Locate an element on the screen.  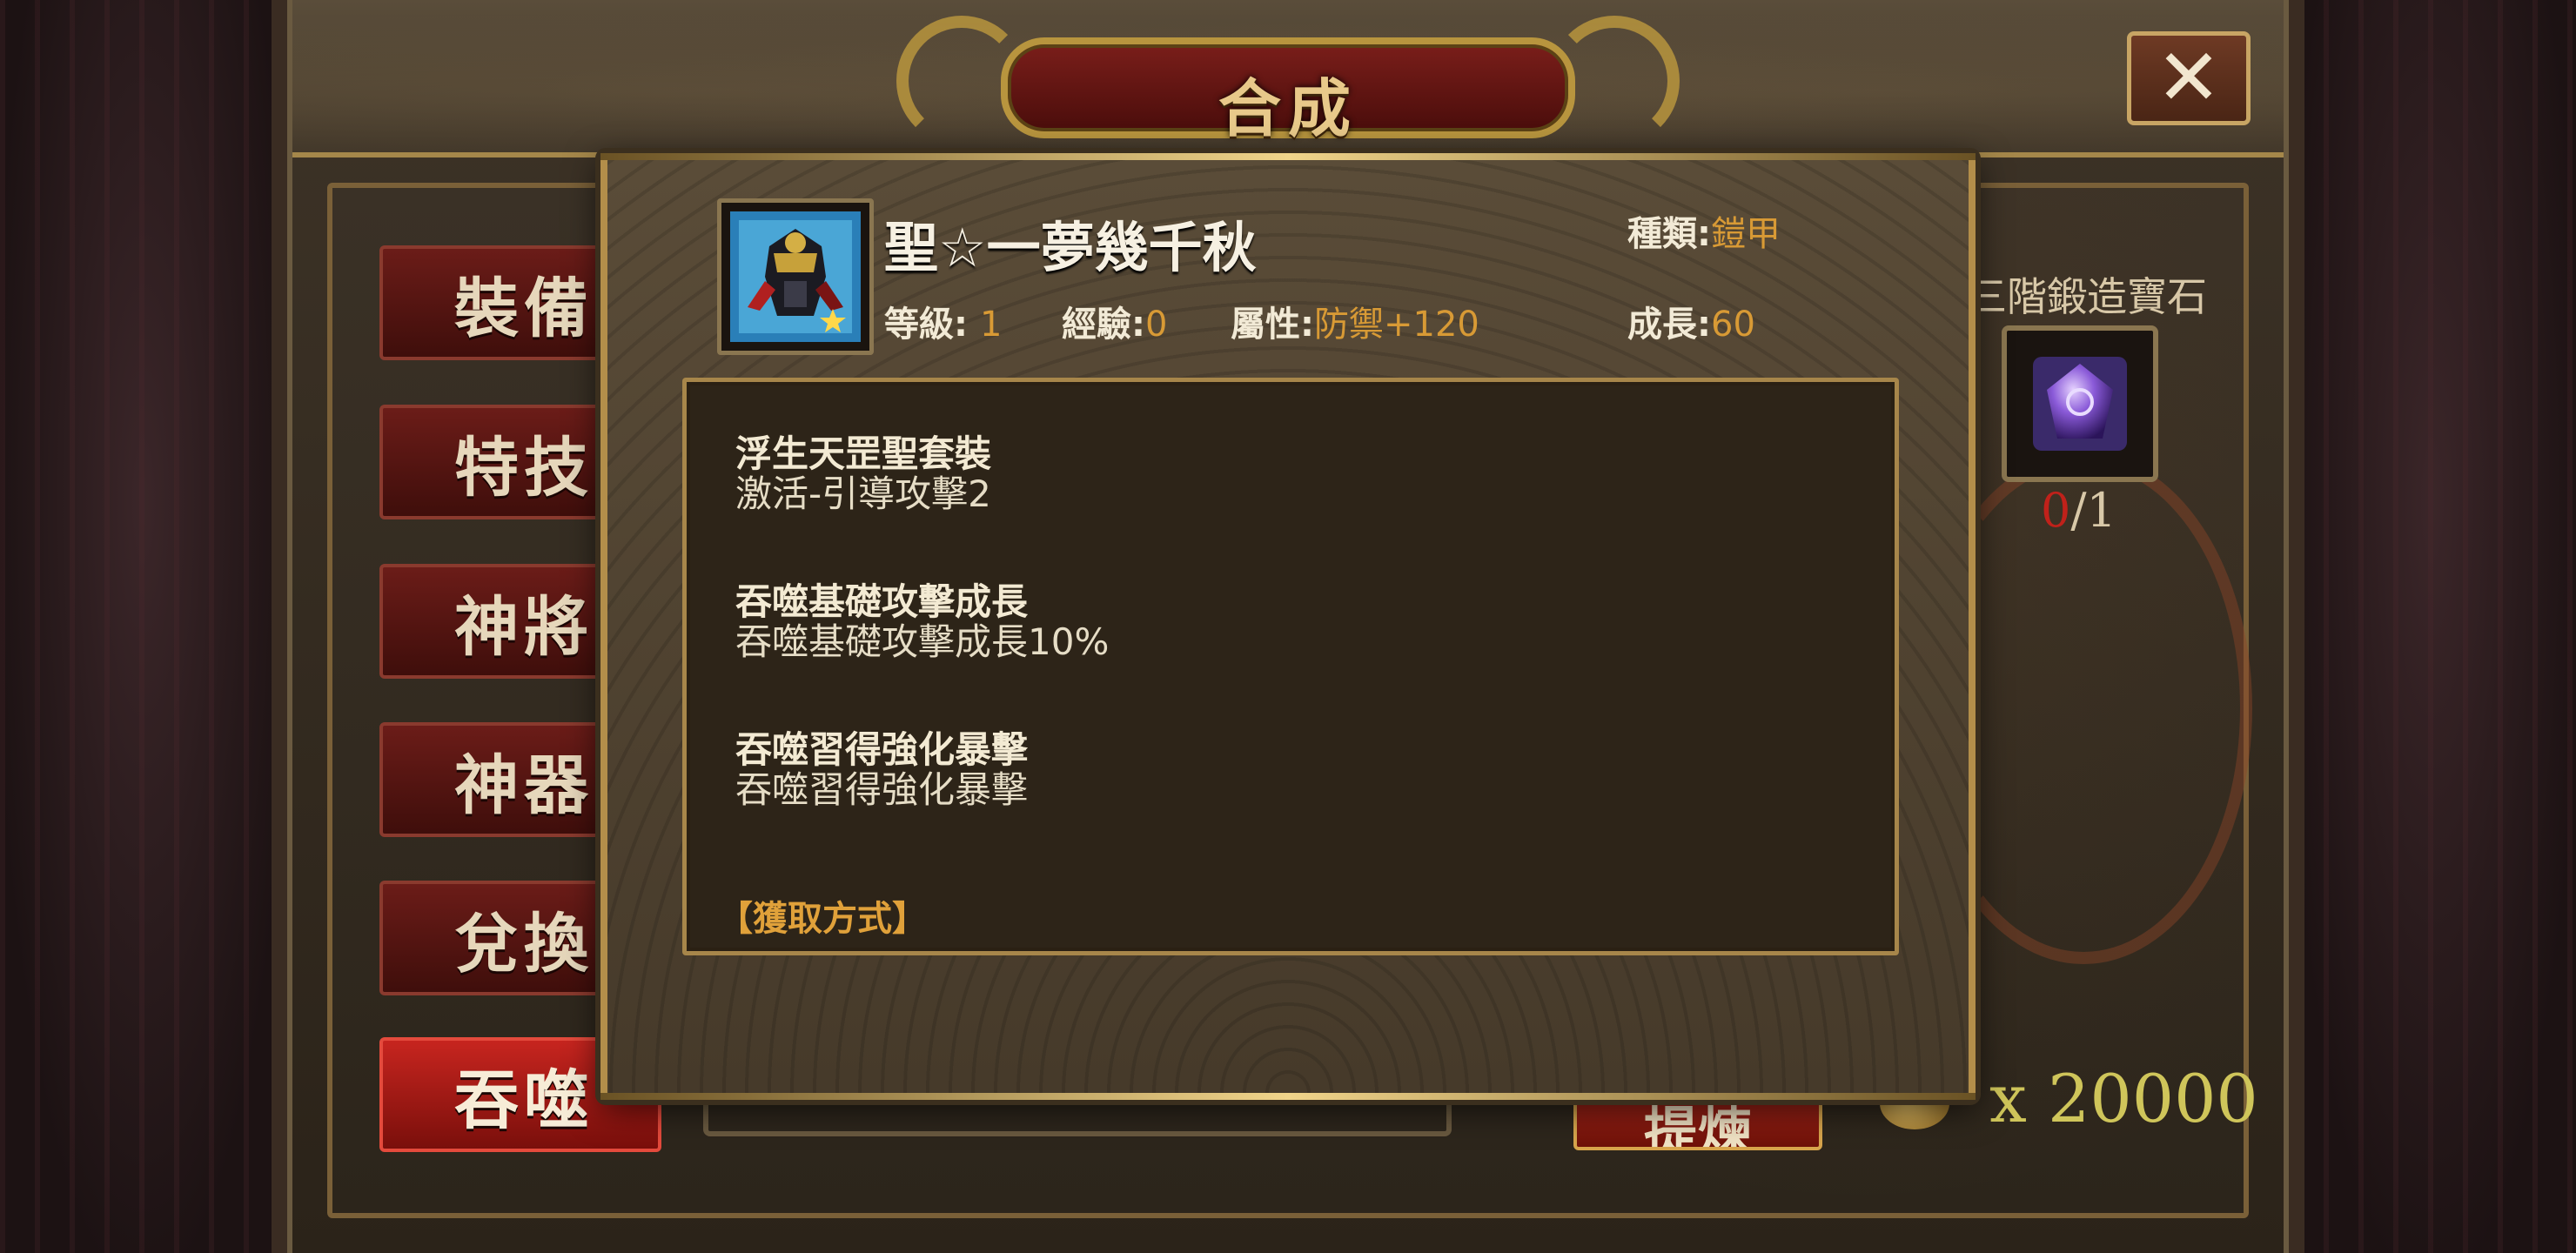
window-header: 合成 ✕ is located at coordinates (1288, 78).